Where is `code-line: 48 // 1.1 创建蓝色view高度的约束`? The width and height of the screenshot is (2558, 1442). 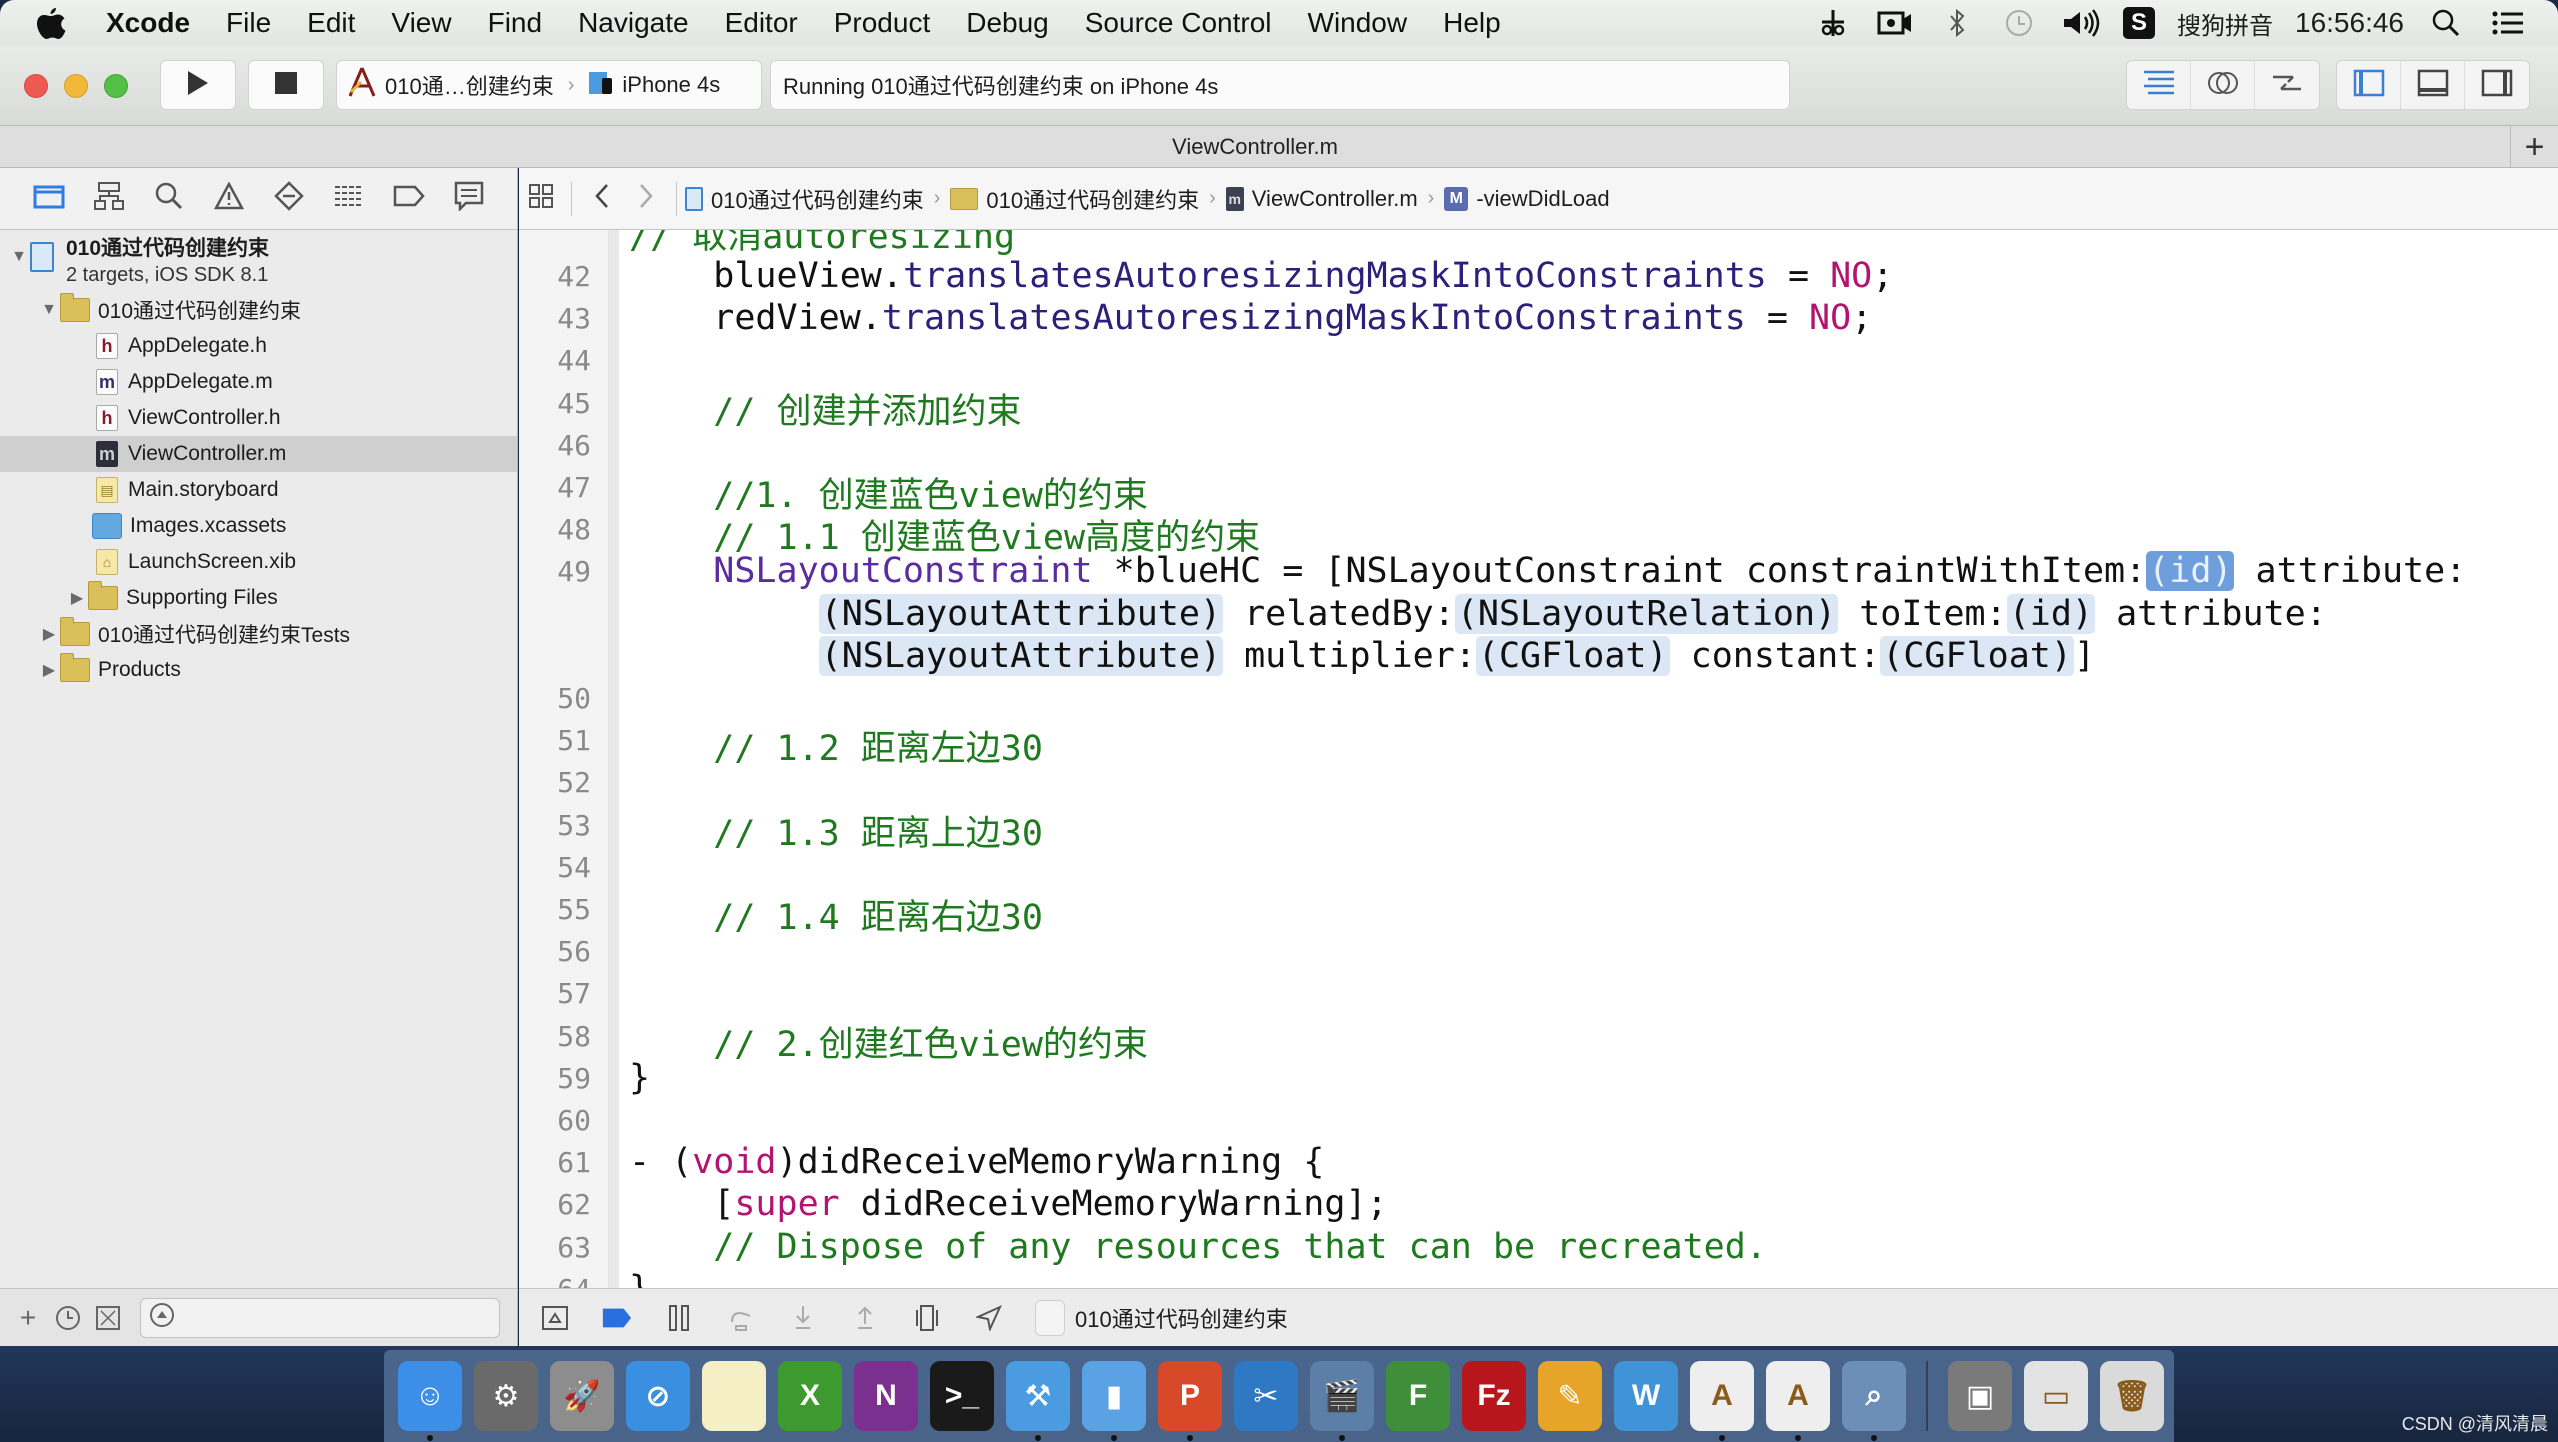
code-line: 48 // 1.1 创建蓝色view高度的约束 is located at coordinates (1538, 533).